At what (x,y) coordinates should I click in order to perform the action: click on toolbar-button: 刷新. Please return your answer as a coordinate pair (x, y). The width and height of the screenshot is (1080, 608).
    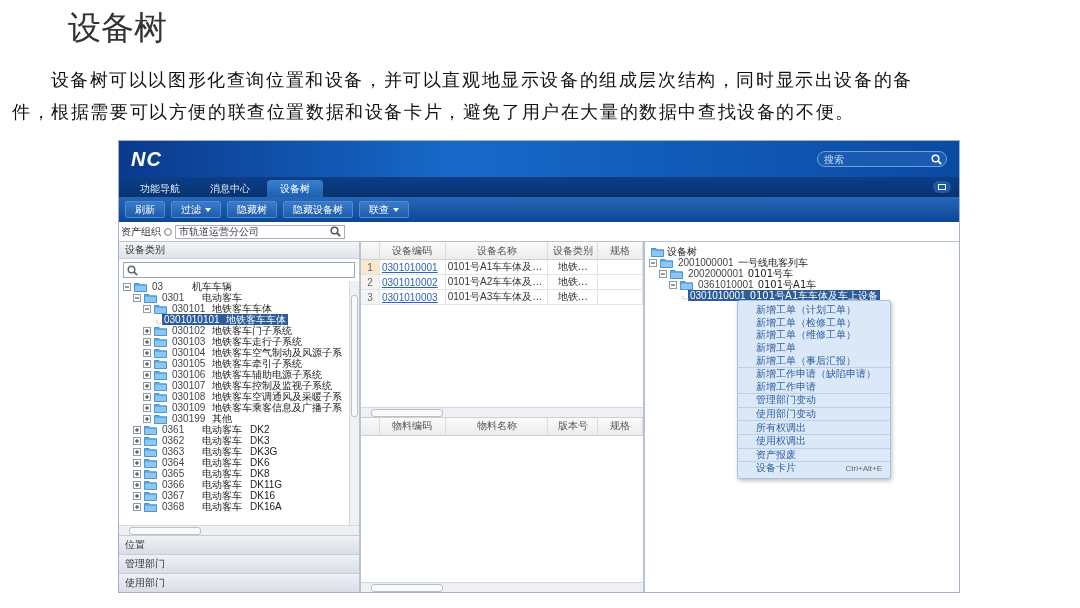
    Looking at the image, I should click on (145, 209).